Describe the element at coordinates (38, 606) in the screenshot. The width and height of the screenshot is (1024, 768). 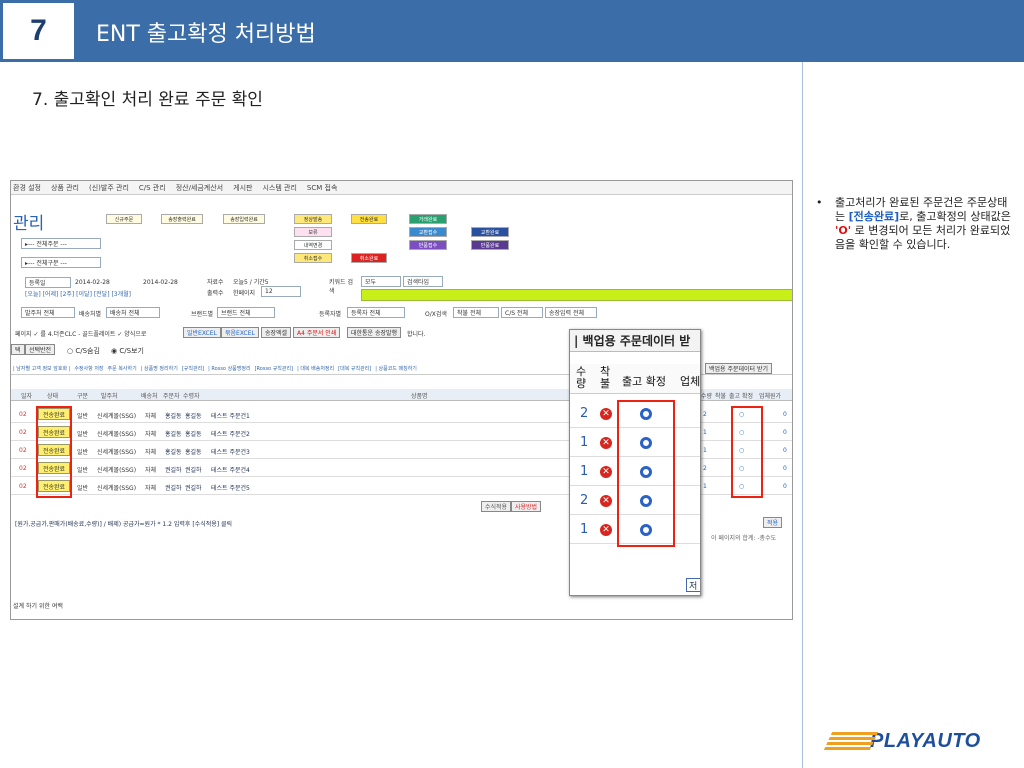
I see `bottom-note: 설계 하기 위한 여백` at that location.